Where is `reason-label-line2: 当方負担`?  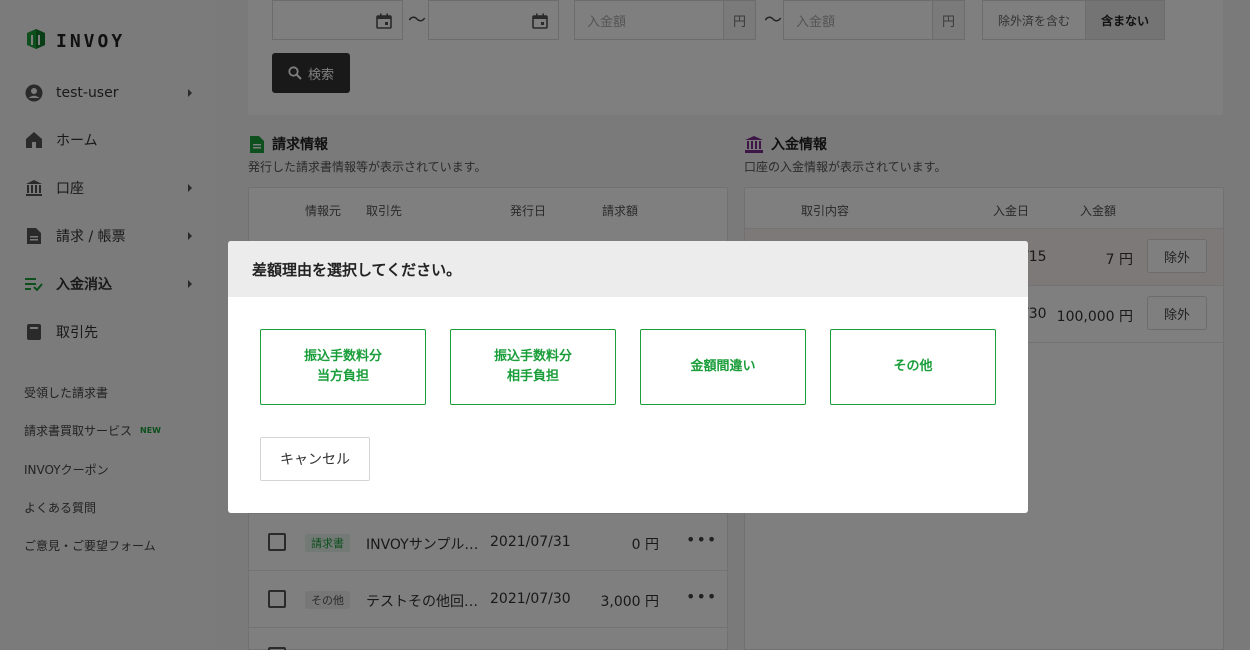 reason-label-line2: 当方負担 is located at coordinates (342, 376).